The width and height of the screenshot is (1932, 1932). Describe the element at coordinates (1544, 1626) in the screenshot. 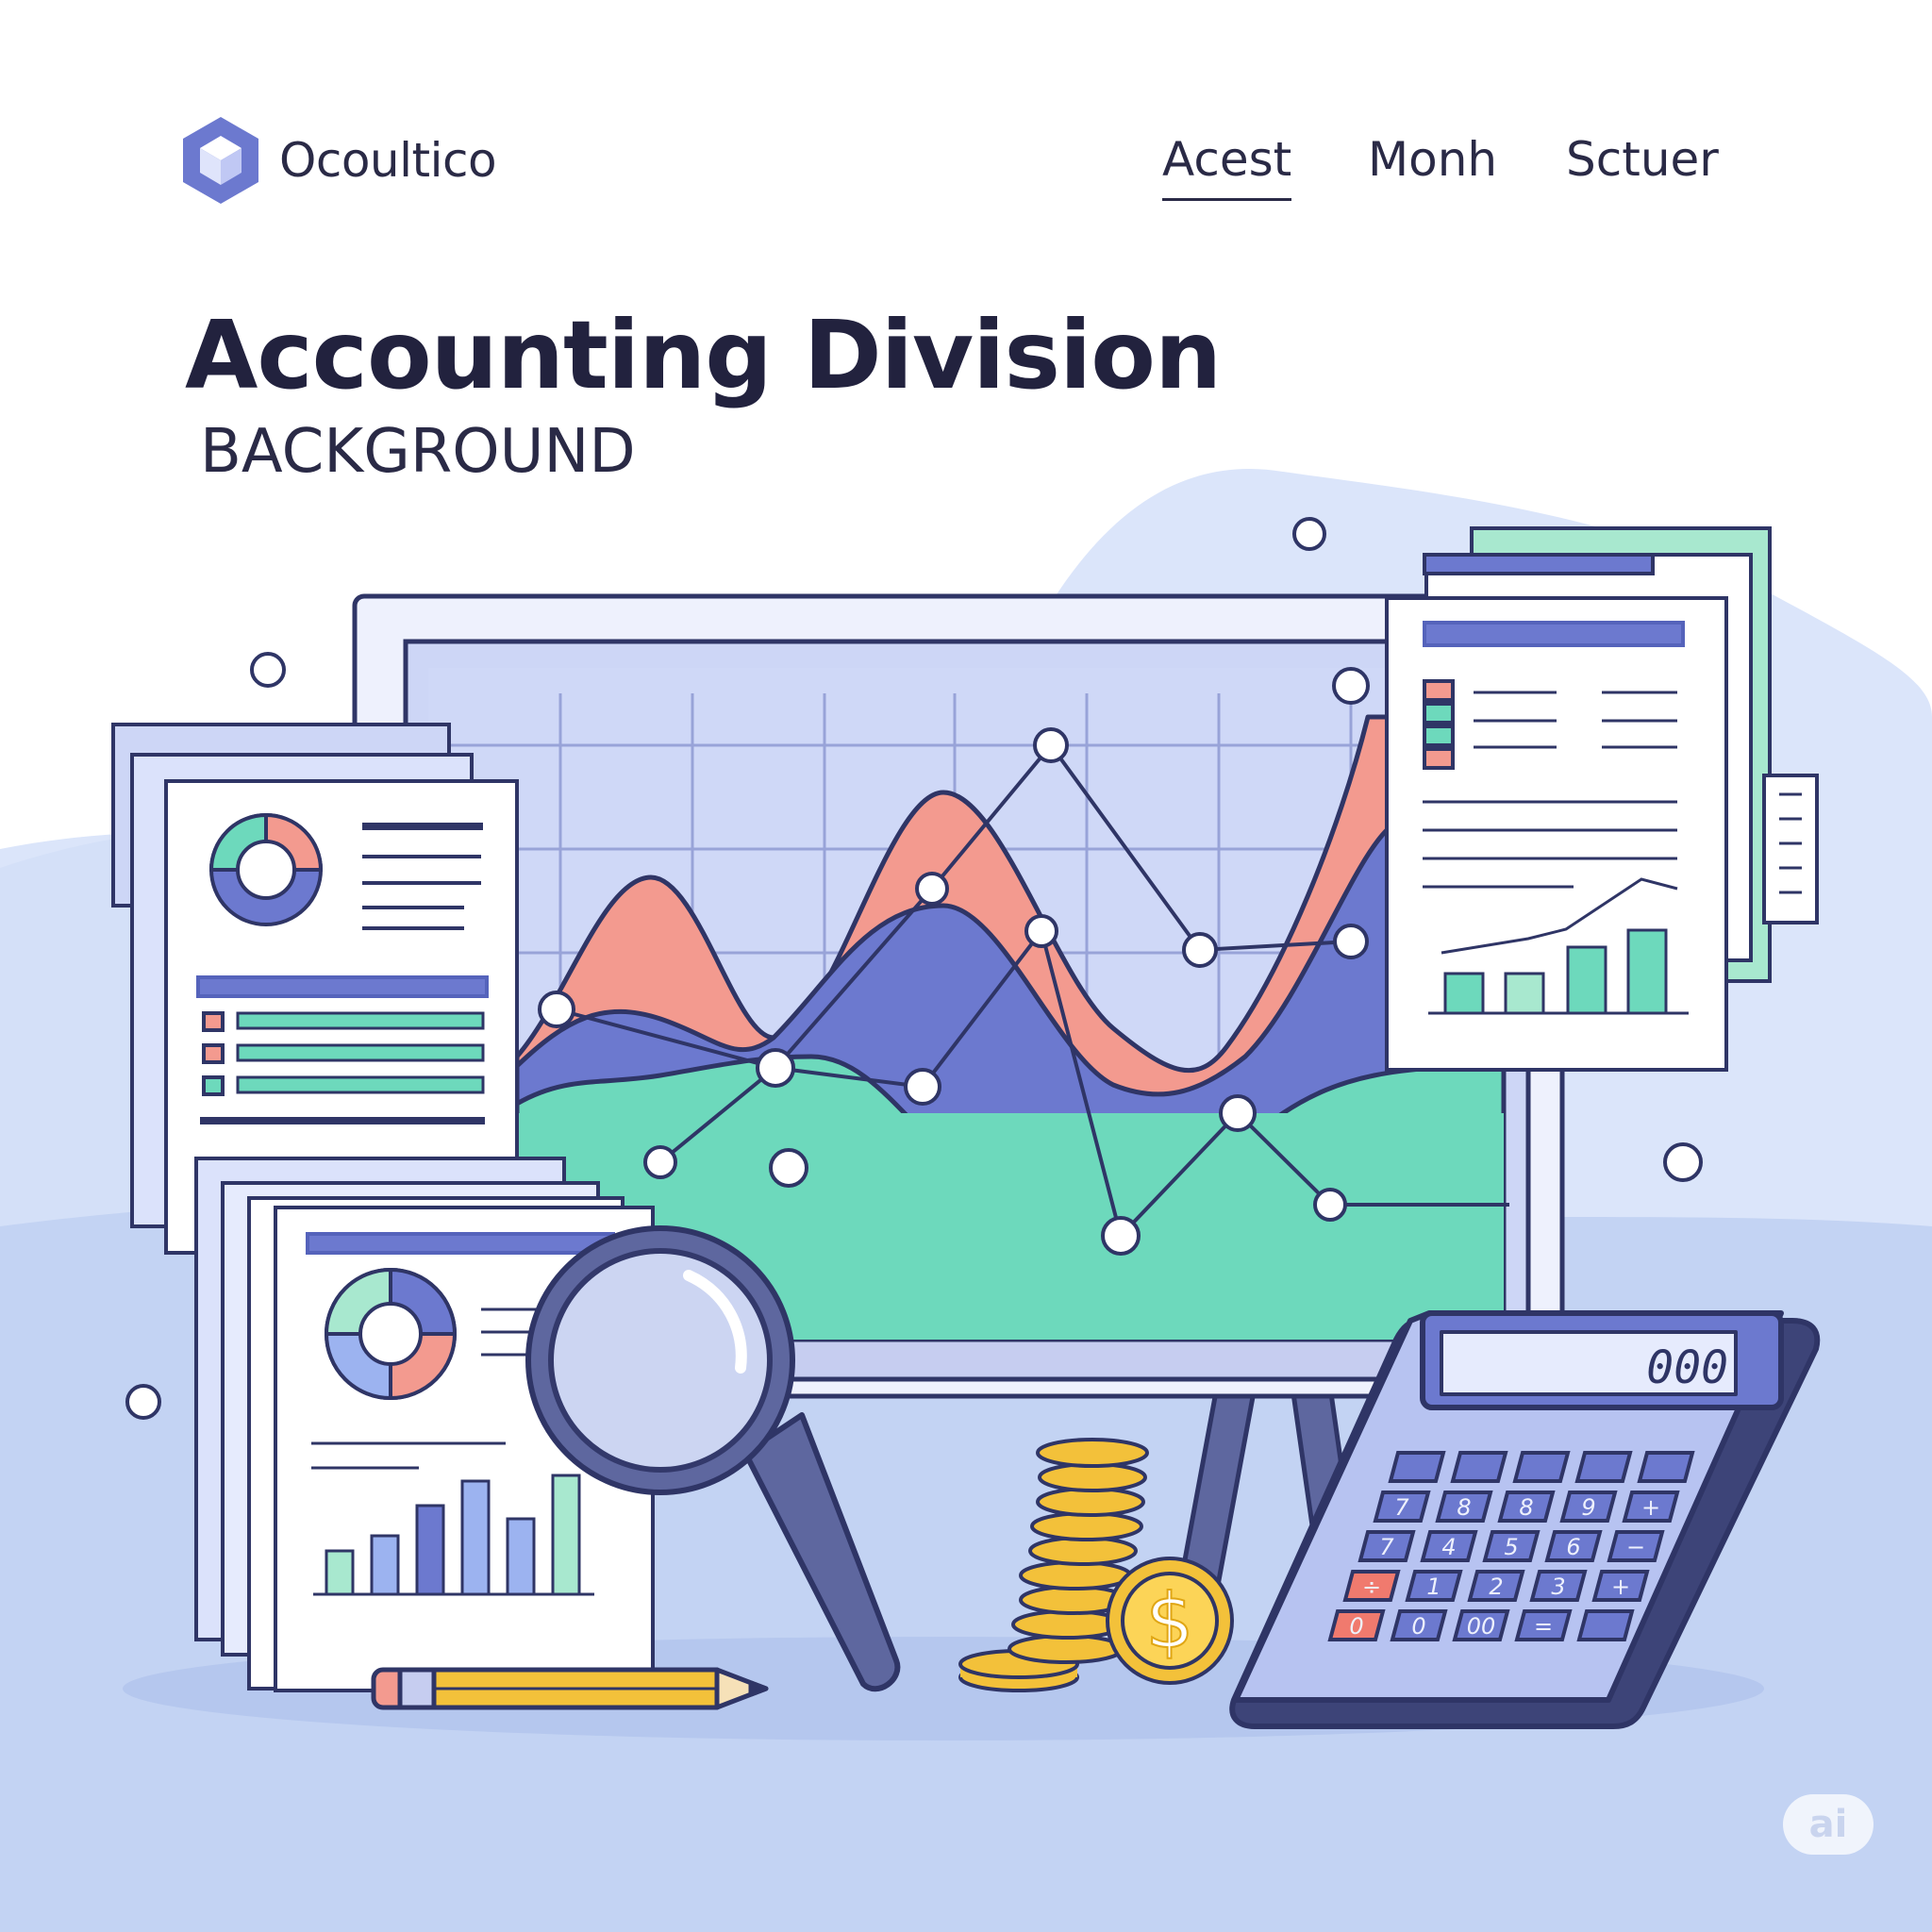

I see `calculator-key-label: =` at that location.